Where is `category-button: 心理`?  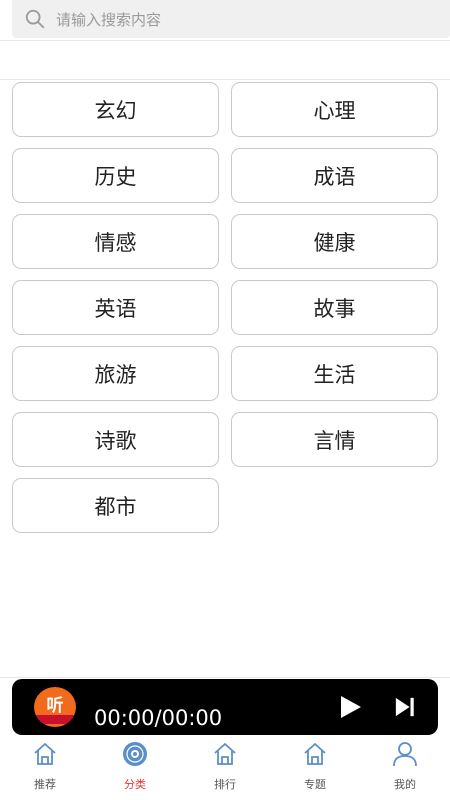
category-button: 心理 is located at coordinates (334, 109).